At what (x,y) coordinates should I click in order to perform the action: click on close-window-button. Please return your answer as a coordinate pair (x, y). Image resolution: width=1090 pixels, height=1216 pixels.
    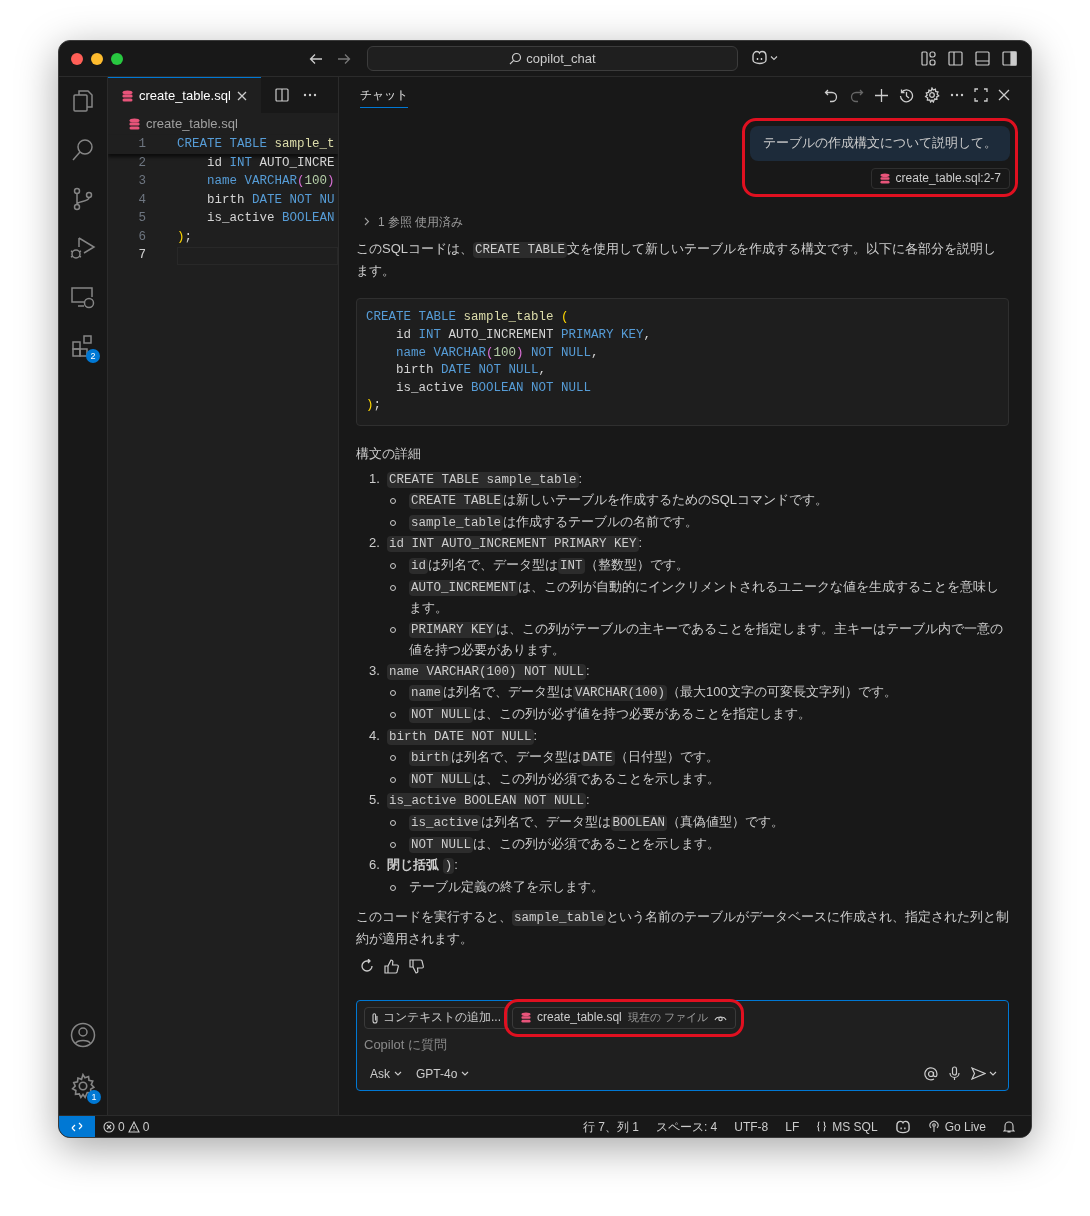
    Looking at the image, I should click on (77, 58).